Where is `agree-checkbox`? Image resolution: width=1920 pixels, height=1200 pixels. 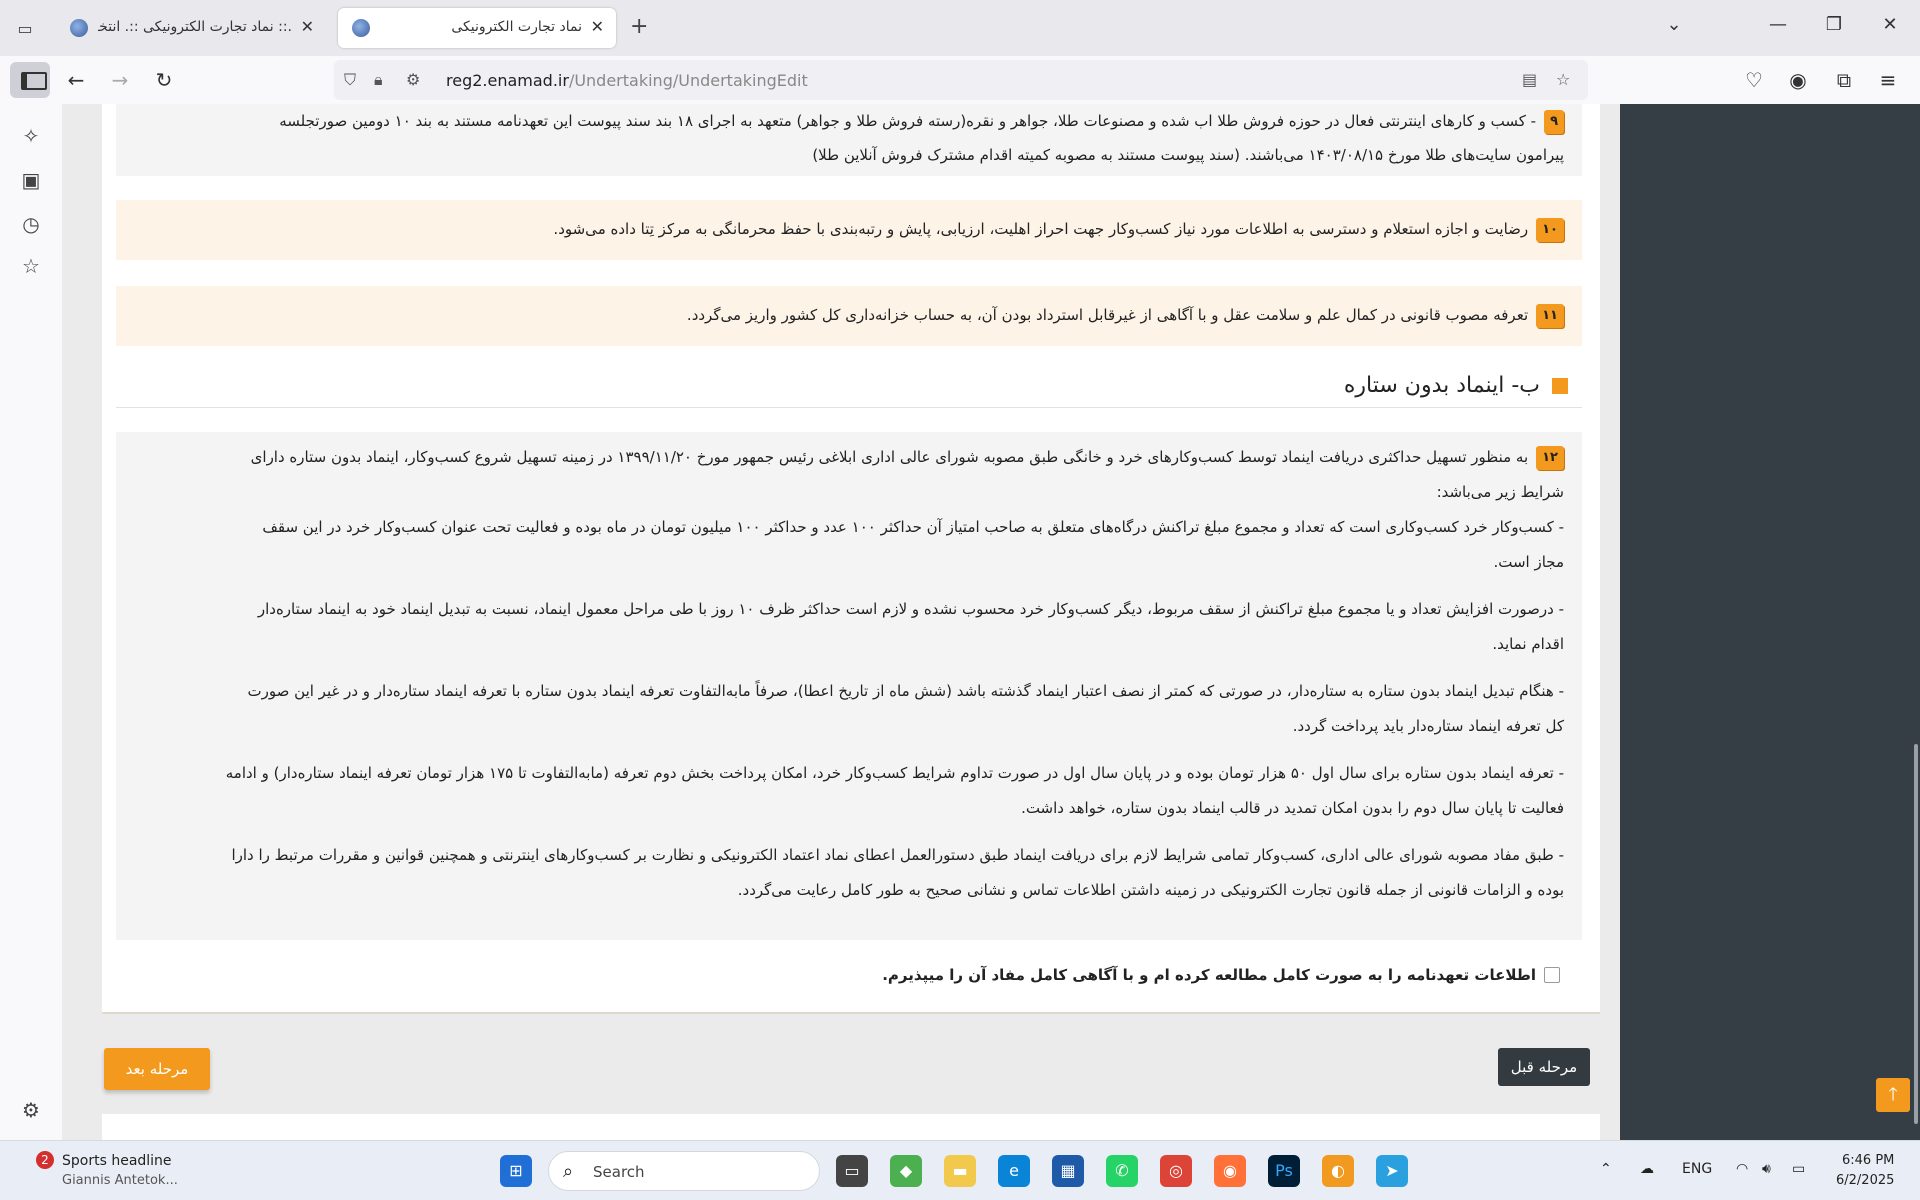 agree-checkbox is located at coordinates (1552, 975).